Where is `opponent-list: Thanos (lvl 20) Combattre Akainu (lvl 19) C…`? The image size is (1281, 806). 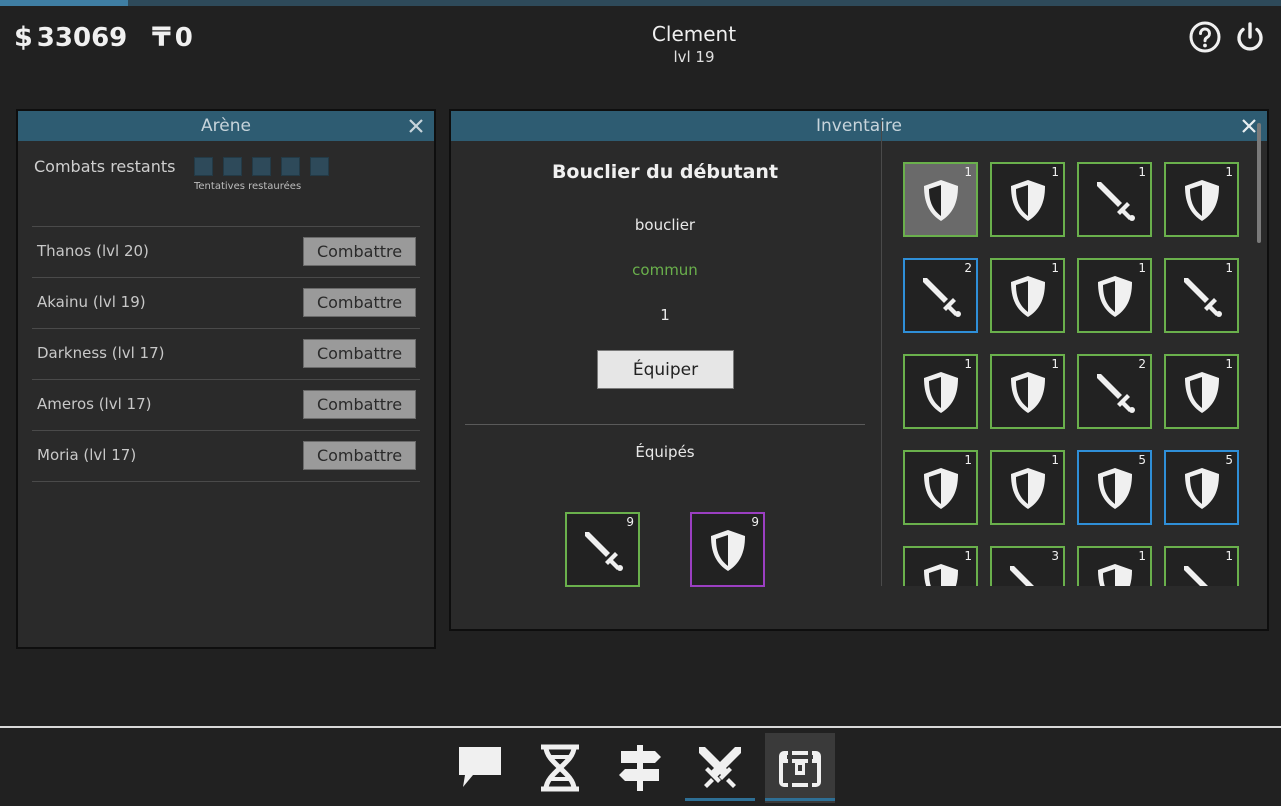 opponent-list: Thanos (lvl 20) Combattre Akainu (lvl 19) C… is located at coordinates (226, 354).